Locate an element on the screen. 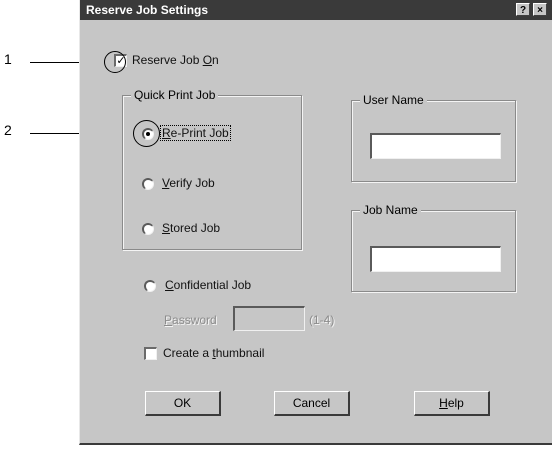 The image size is (552, 450). password-hint: (1-4) is located at coordinates (322, 320).